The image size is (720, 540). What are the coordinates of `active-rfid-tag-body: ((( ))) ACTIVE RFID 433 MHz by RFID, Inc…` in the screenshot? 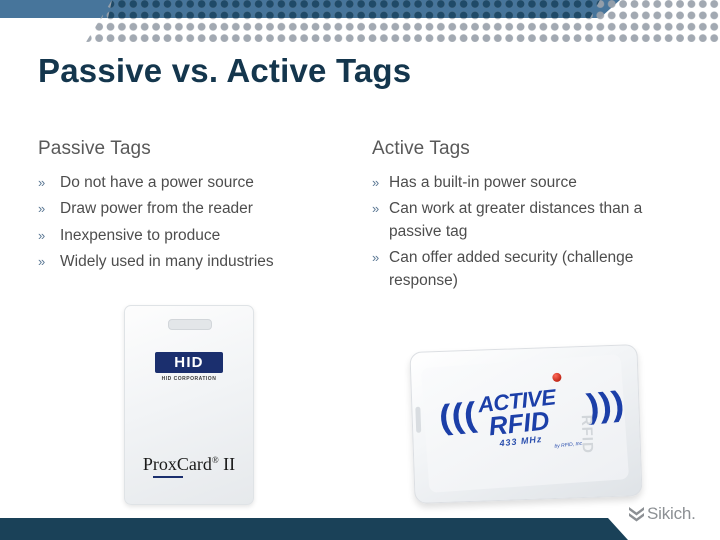 It's located at (526, 424).